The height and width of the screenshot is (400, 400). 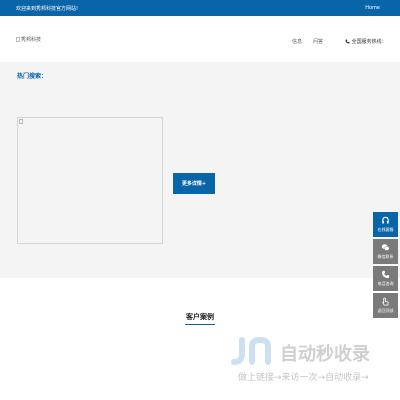 I want to click on logo-alt-text: 秀邦科技, so click(x=31, y=40).